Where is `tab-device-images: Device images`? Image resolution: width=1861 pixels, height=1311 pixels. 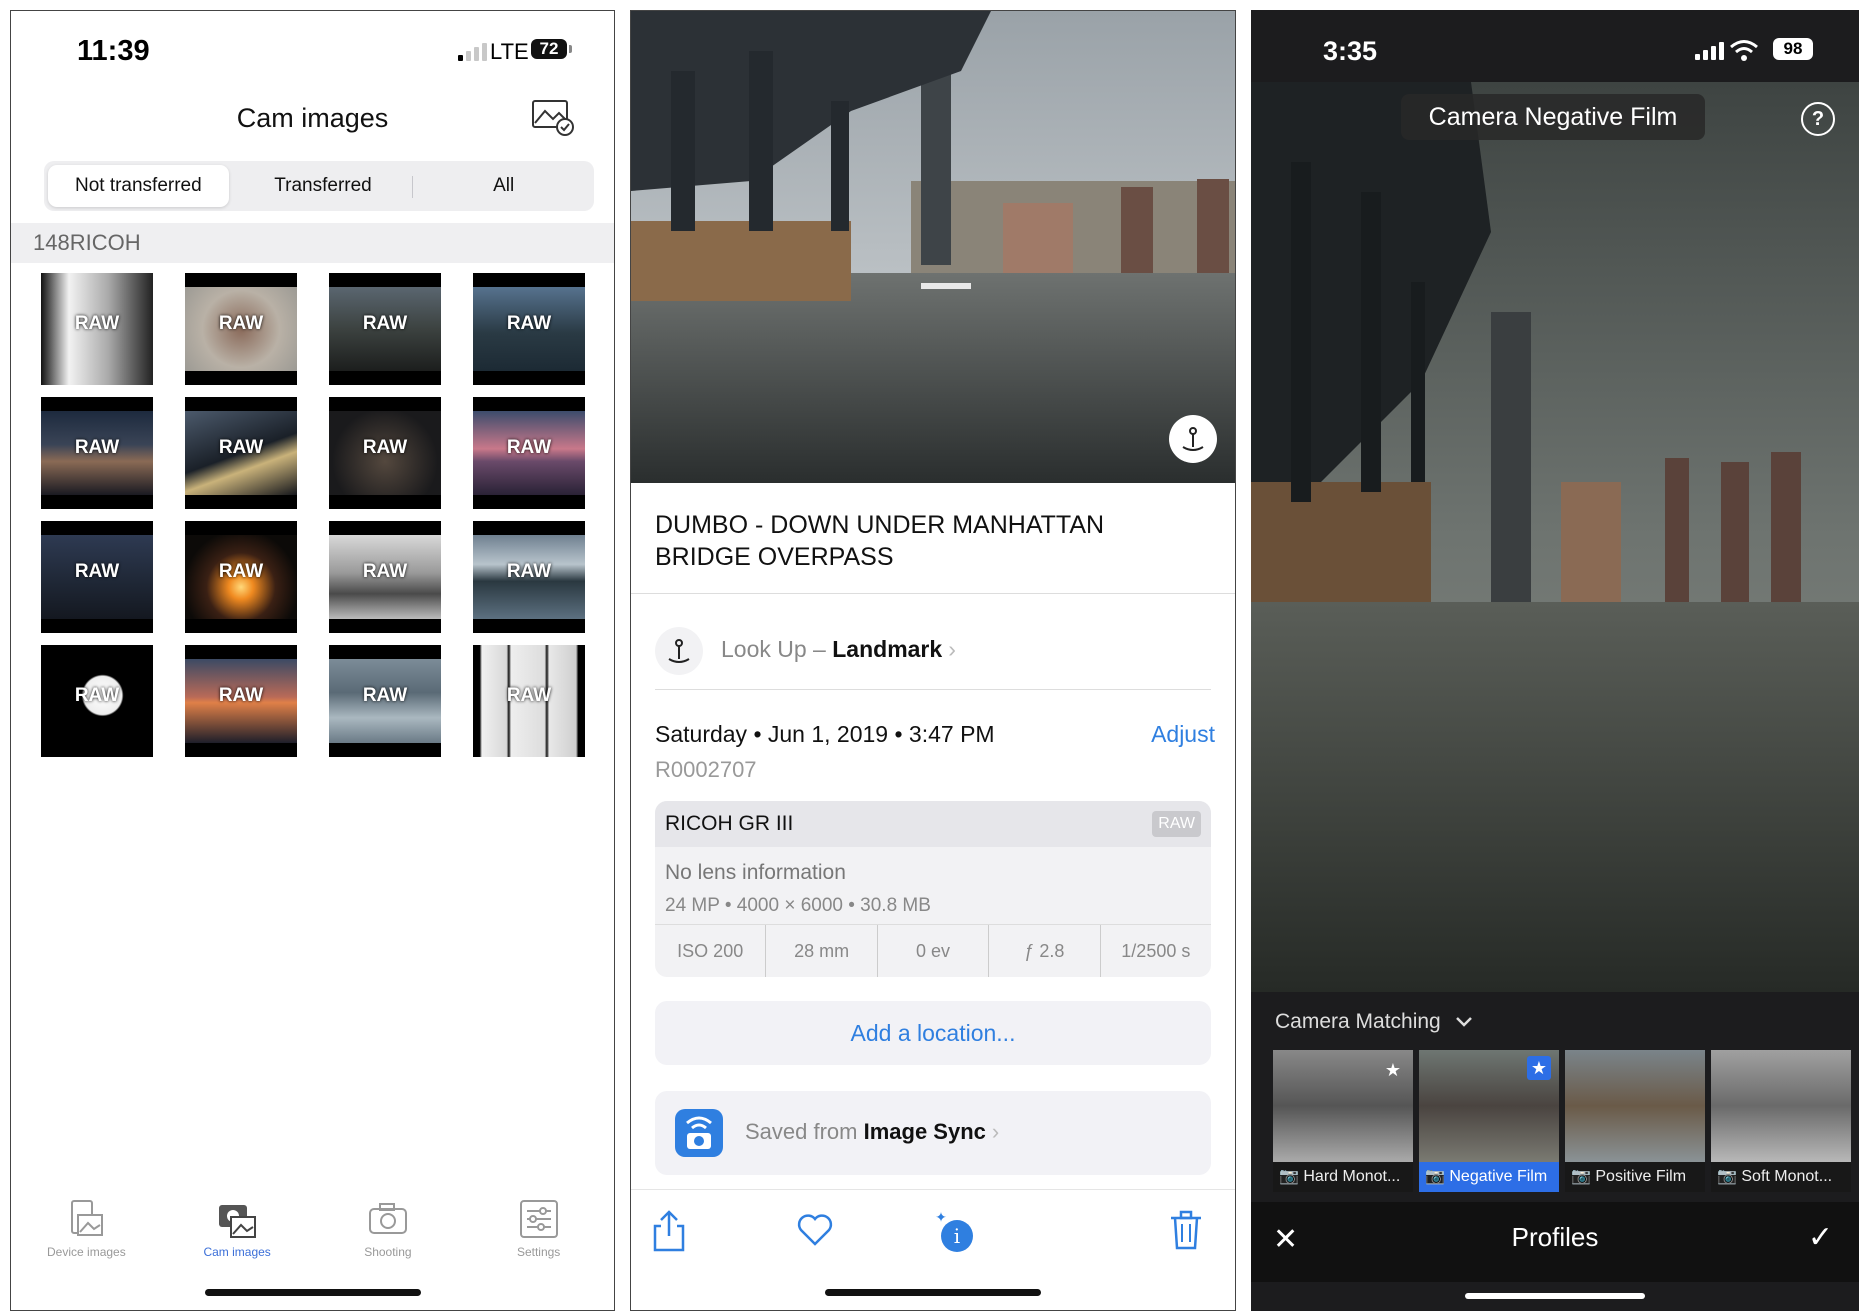
tab-device-images: Device images is located at coordinates (86, 1234).